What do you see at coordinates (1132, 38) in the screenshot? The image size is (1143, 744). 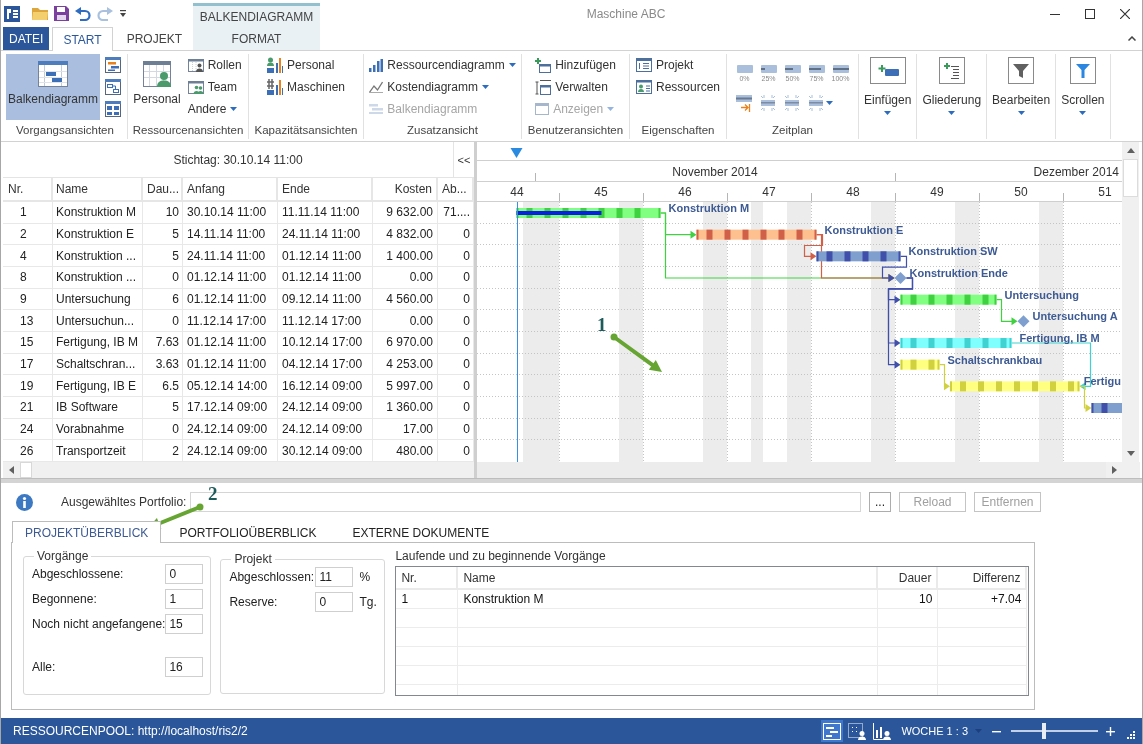 I see `chevron-up-icon` at bounding box center [1132, 38].